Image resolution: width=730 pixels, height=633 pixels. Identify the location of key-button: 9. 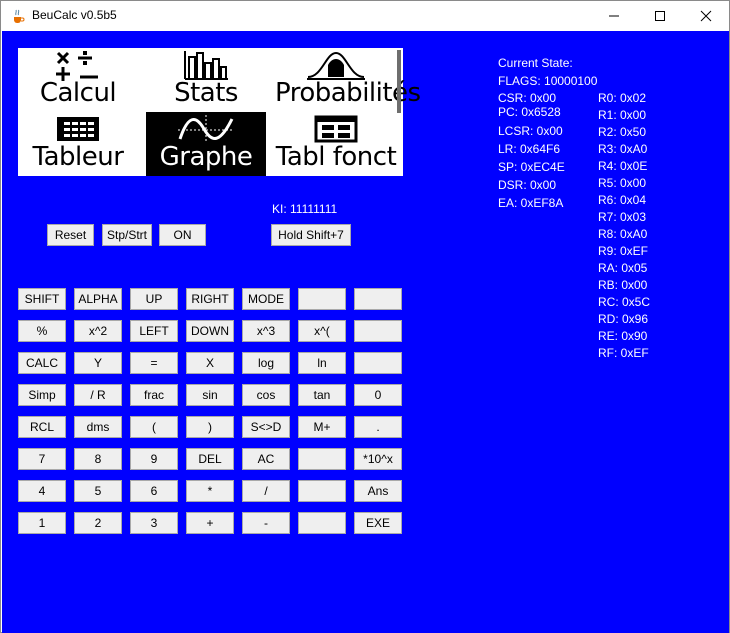
(154, 459).